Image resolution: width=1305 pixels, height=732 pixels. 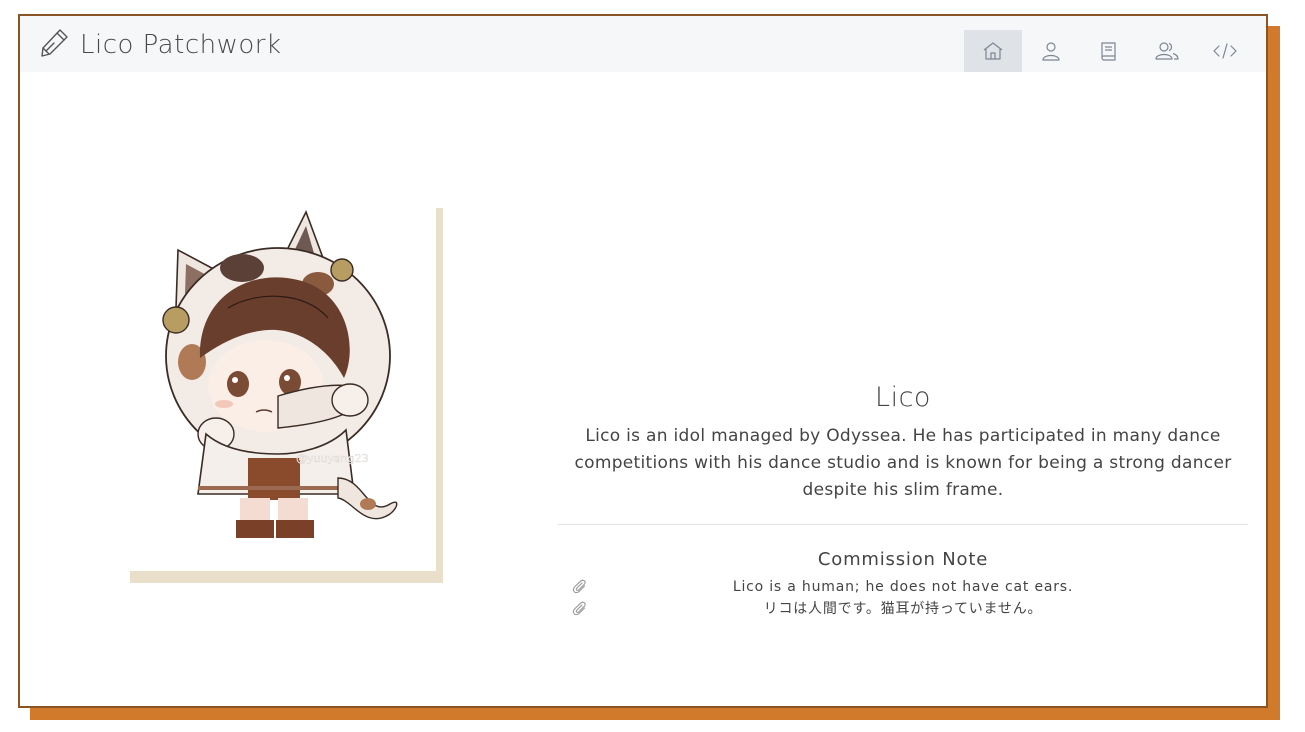 I want to click on nav-profile, so click(x=1051, y=51).